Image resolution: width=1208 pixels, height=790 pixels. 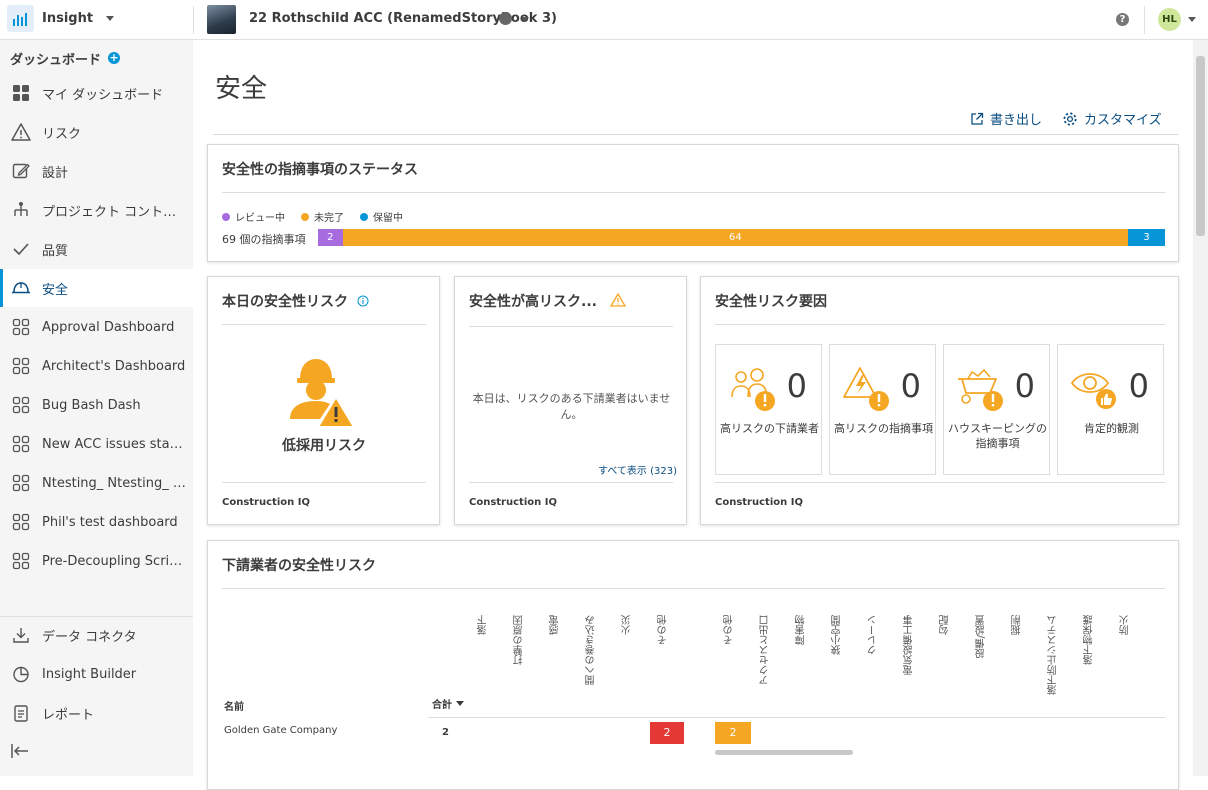 I want to click on factor-high-risk-subcontractors: 0 高リスクの下請業者, so click(x=768, y=409).